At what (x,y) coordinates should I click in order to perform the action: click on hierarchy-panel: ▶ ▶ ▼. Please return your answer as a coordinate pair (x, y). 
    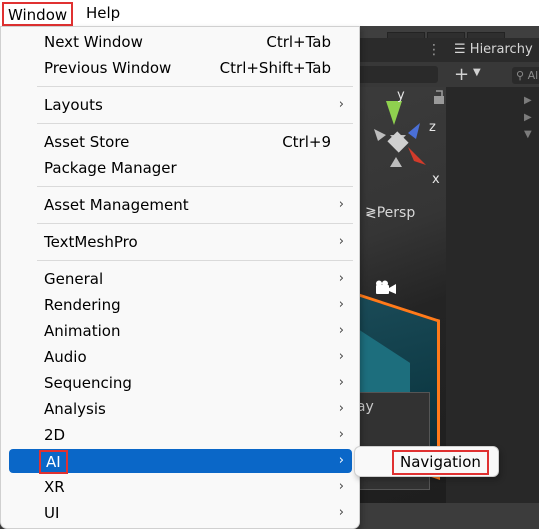
    Looking at the image, I should click on (492, 295).